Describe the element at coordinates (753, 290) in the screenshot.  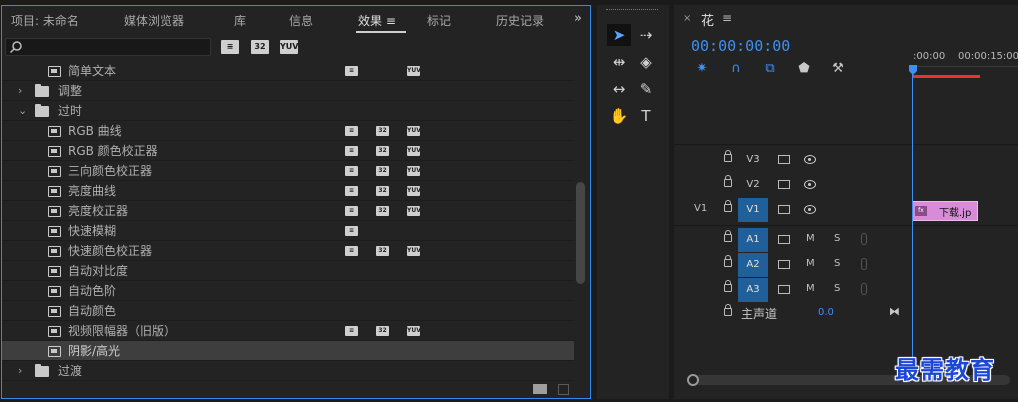
I see `track-target-toggle: A3` at that location.